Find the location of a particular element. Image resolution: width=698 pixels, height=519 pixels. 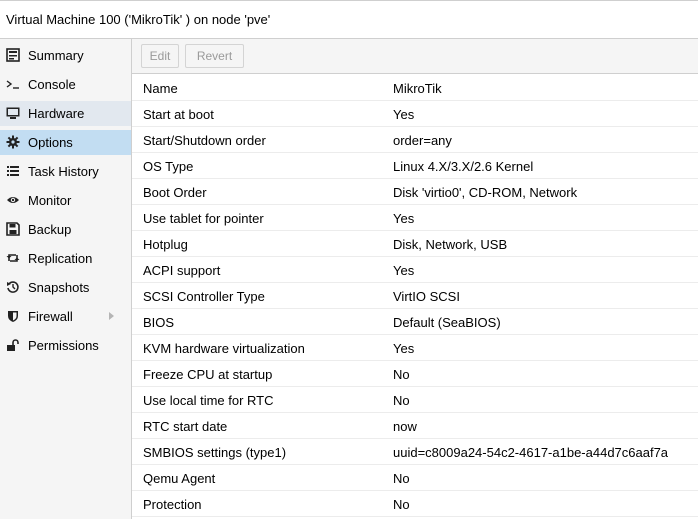

eye-icon is located at coordinates (13, 200).